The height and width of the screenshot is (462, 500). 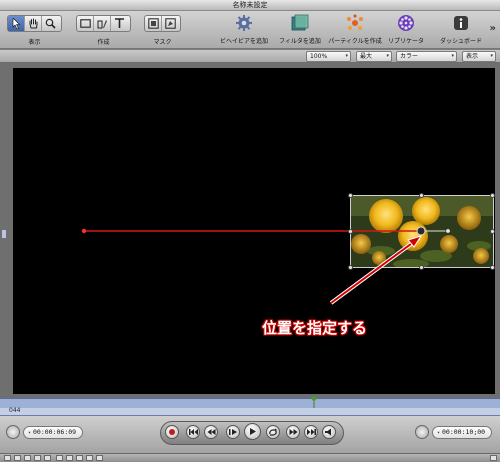 I want to click on bezier-mask-icon, so click(x=170, y=23).